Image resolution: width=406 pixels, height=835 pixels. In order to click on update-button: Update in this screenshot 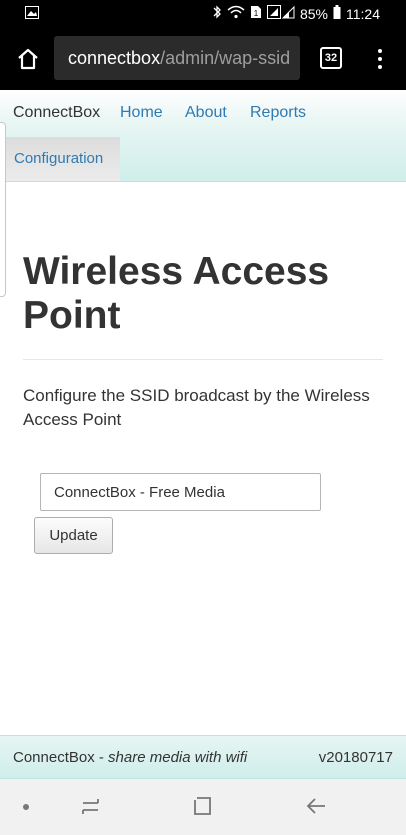, I will do `click(73, 535)`.